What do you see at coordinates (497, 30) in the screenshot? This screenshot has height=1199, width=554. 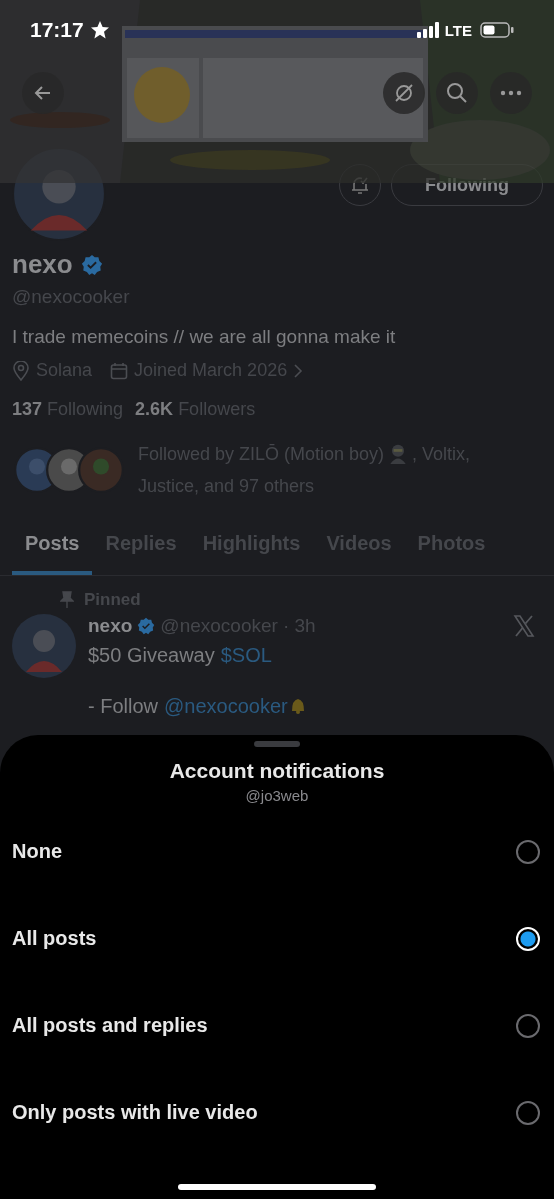 I see `battery-icon` at bounding box center [497, 30].